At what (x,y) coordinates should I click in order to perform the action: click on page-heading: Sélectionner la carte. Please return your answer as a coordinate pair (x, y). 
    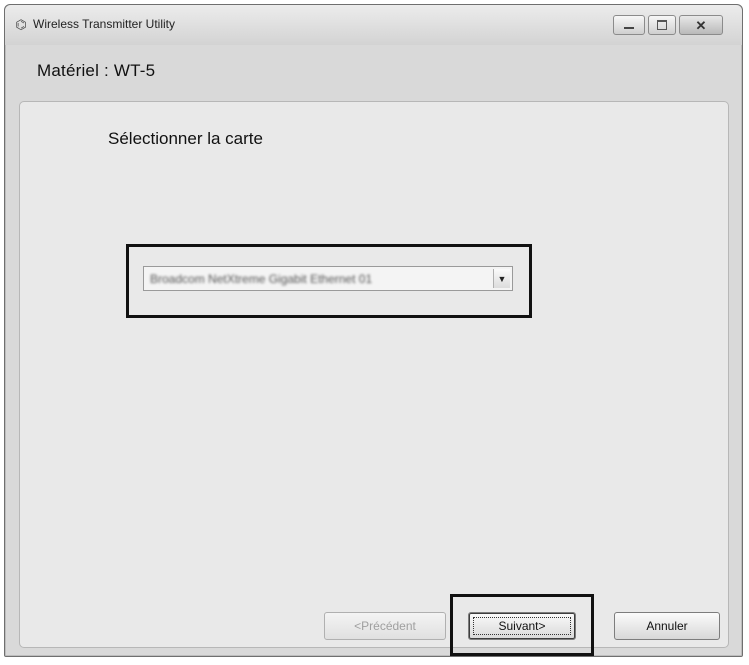
    Looking at the image, I should click on (185, 138).